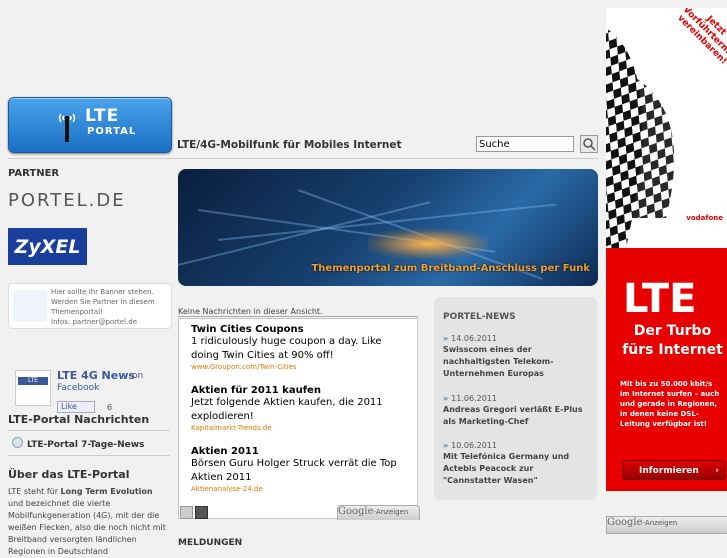  I want to click on sidebar-item-7-tage-news: LTE-Portal 7-Tage-News, so click(78, 443).